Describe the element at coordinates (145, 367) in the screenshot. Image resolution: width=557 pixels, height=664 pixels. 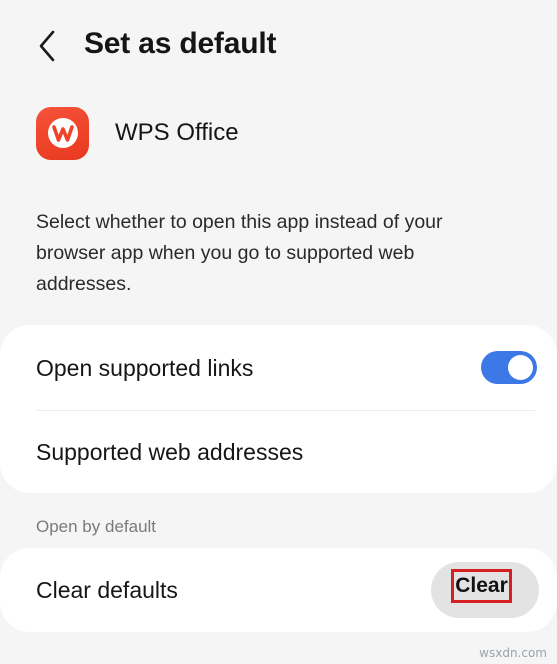
I see `open-supported-links-label: Open supported links` at that location.